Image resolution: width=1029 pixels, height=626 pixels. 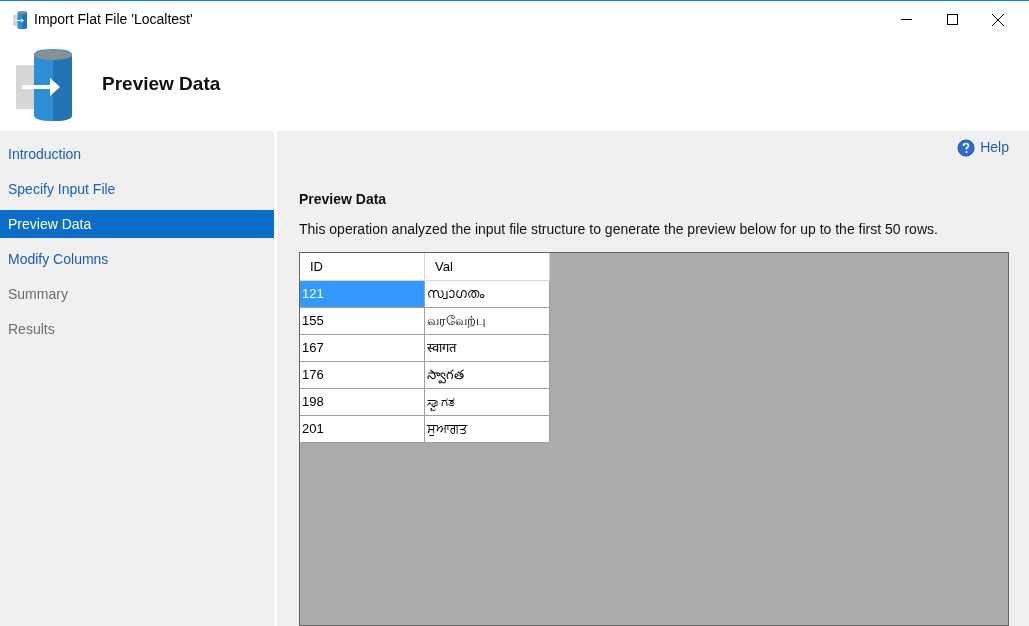 I want to click on help-icon, so click(x=966, y=147).